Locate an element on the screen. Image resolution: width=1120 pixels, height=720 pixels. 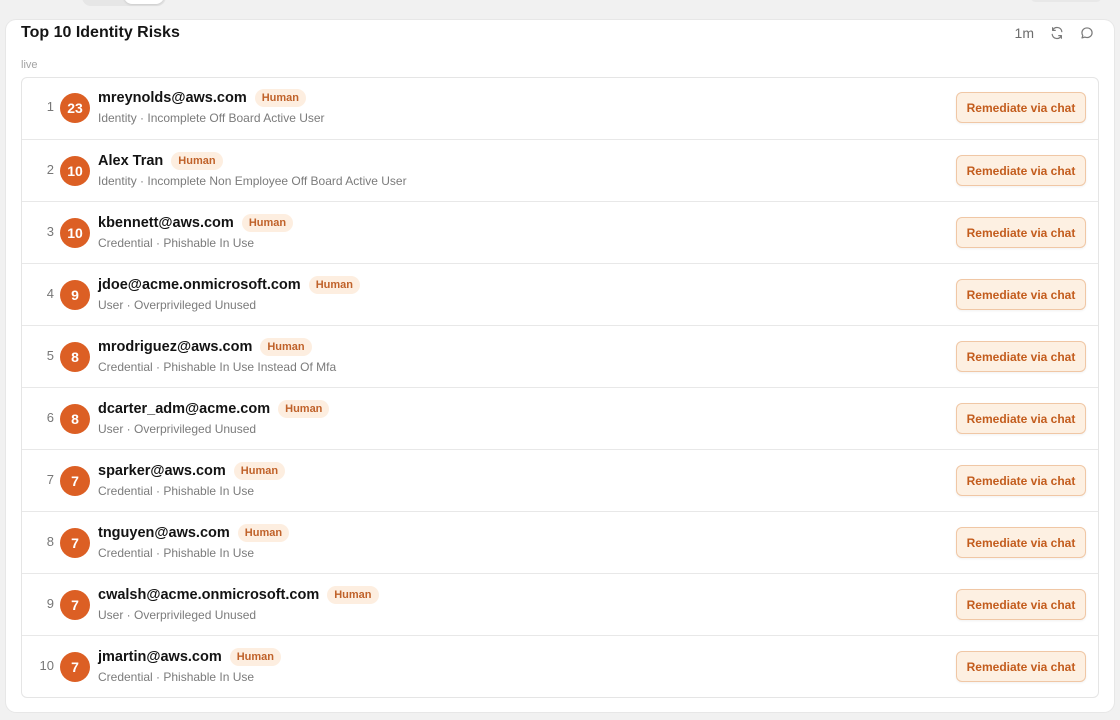
view-toggle is located at coordinates (124, 3).